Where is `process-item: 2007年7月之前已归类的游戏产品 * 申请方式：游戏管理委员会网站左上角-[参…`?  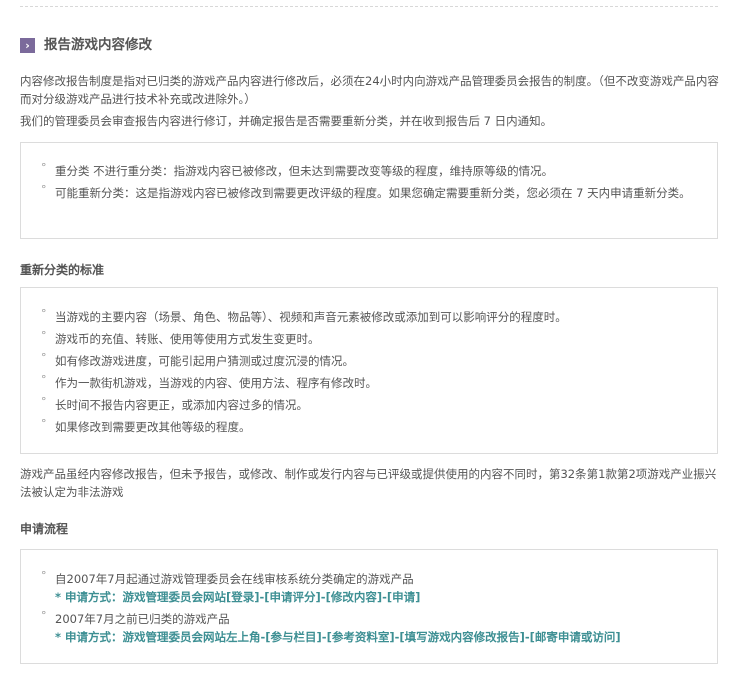 process-item: 2007年7月之前已归类的游戏产品 * 申请方式：游戏管理委员会网站左上角-[参… is located at coordinates (369, 626).